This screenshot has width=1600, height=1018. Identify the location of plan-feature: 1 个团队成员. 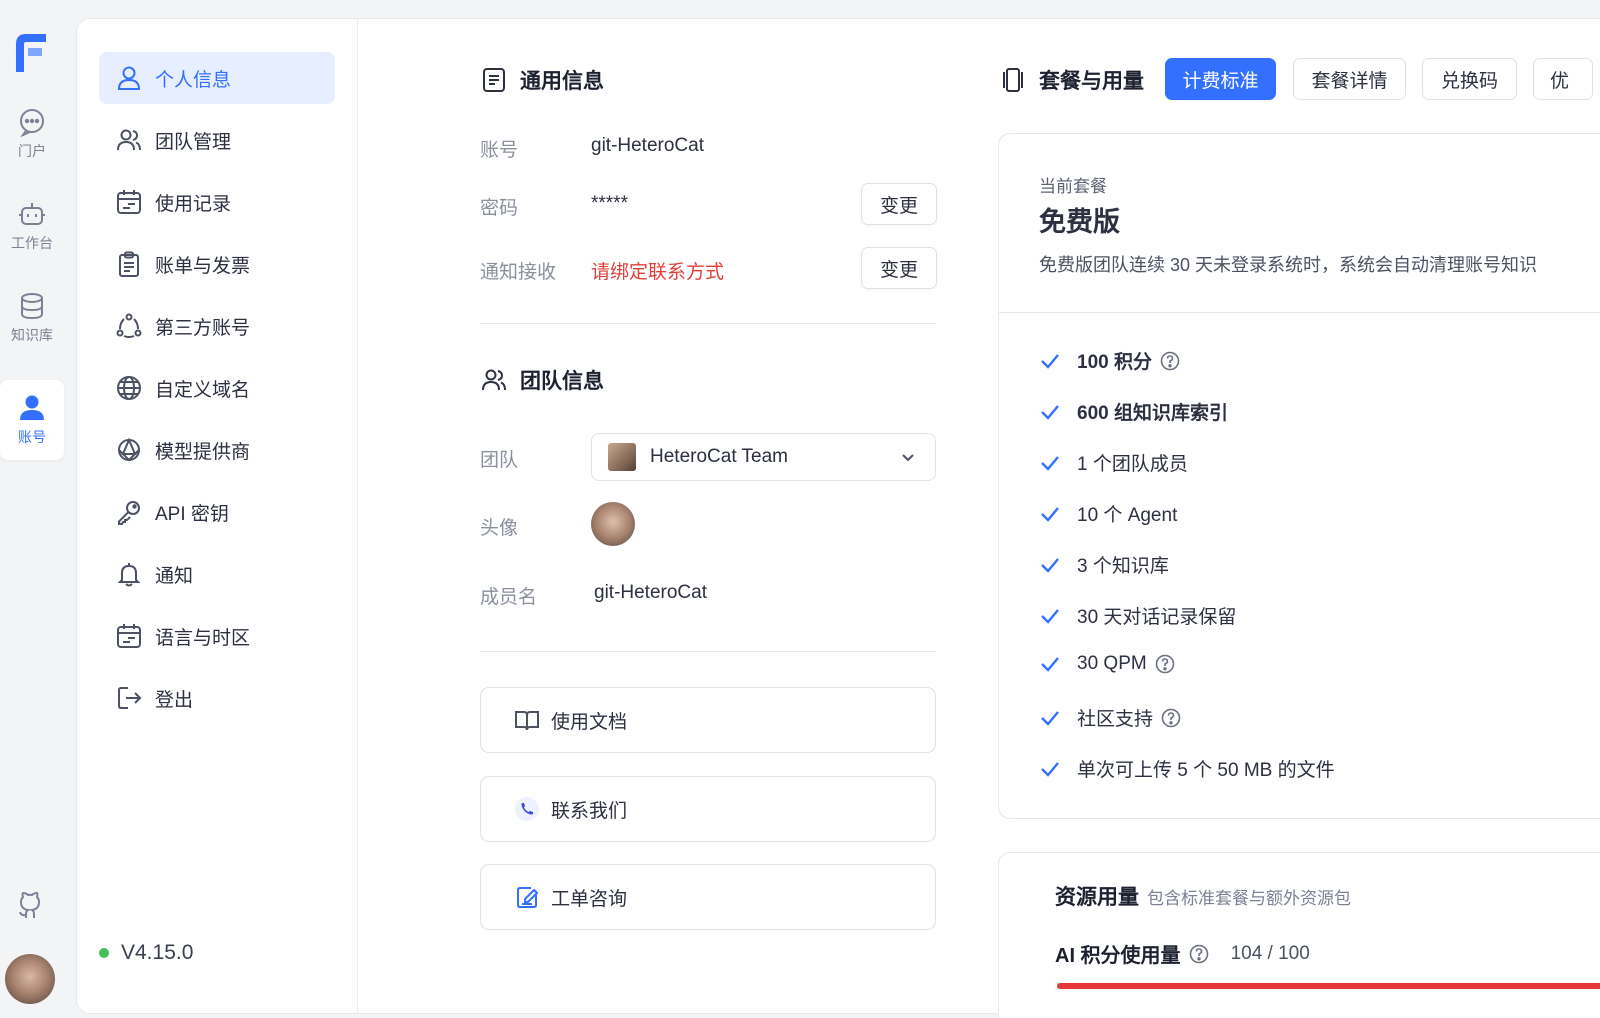
(1113, 462).